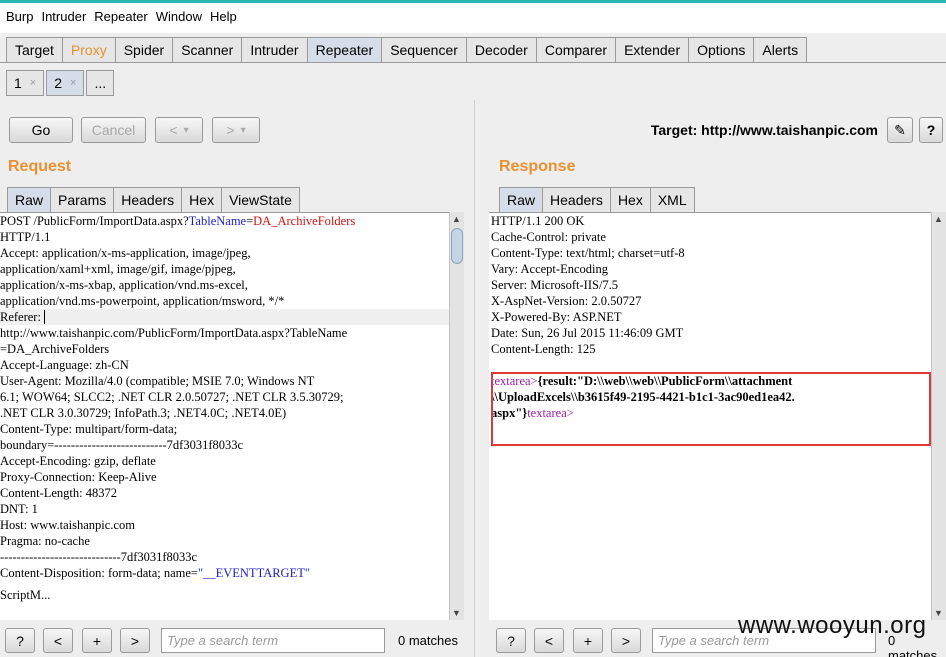 The image size is (946, 657). I want to click on response-line: Content-Type: text/html; charset=utf-8, so click(588, 253).